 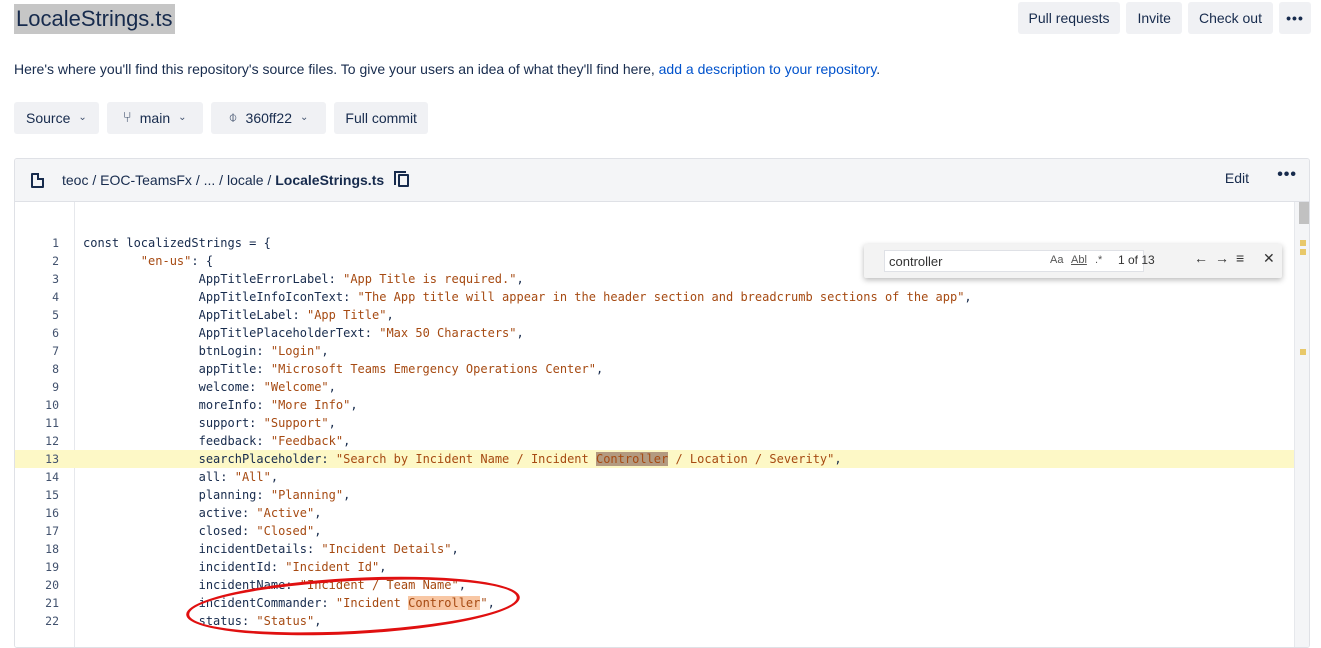 What do you see at coordinates (55, 315) in the screenshot?
I see `line-number: 5` at bounding box center [55, 315].